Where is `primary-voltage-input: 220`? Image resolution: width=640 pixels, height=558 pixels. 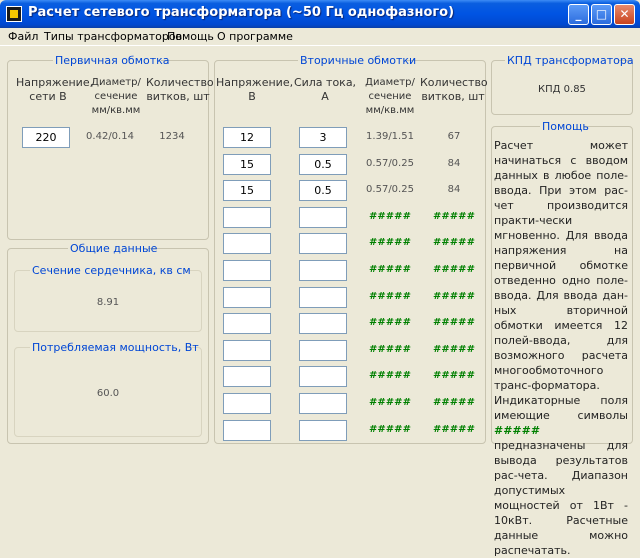
primary-voltage-input: 220 is located at coordinates (46, 137).